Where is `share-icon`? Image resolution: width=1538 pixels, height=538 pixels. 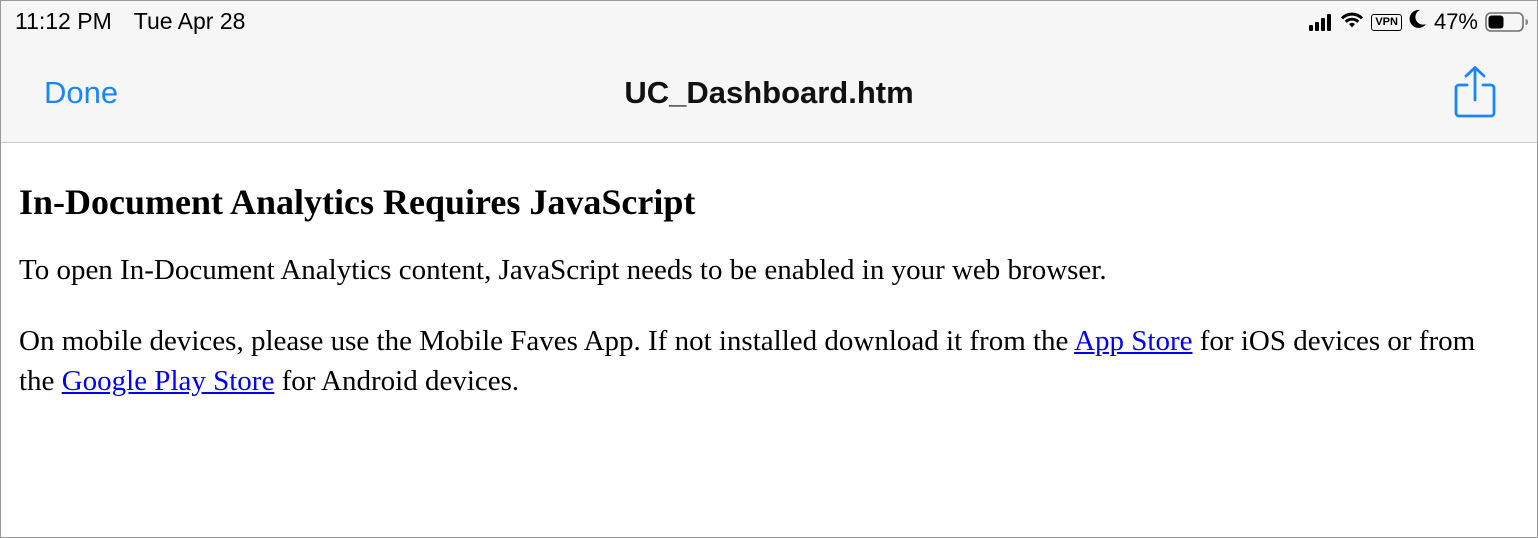
share-icon is located at coordinates (1475, 92).